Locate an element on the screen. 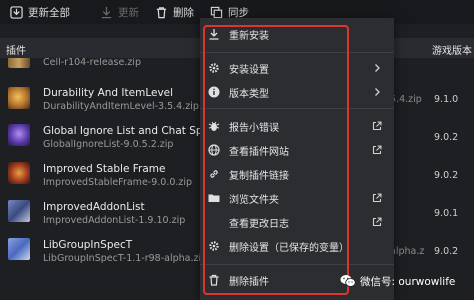 The height and width of the screenshot is (300, 474). update-all-icon is located at coordinates (16, 12).